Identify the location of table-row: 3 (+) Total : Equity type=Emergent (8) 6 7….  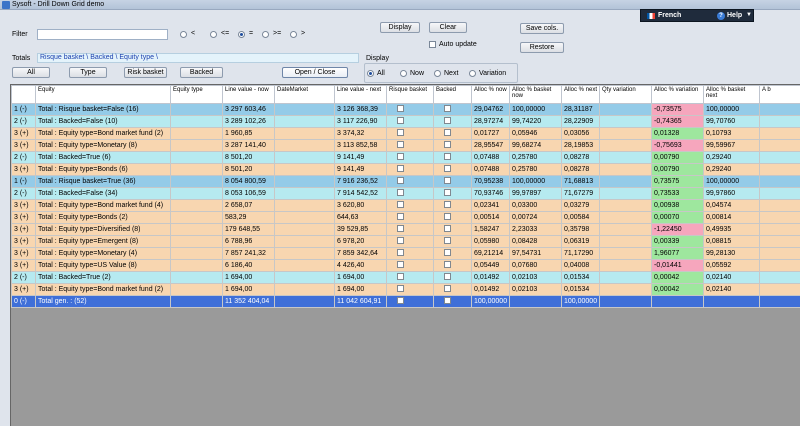
(405, 241).